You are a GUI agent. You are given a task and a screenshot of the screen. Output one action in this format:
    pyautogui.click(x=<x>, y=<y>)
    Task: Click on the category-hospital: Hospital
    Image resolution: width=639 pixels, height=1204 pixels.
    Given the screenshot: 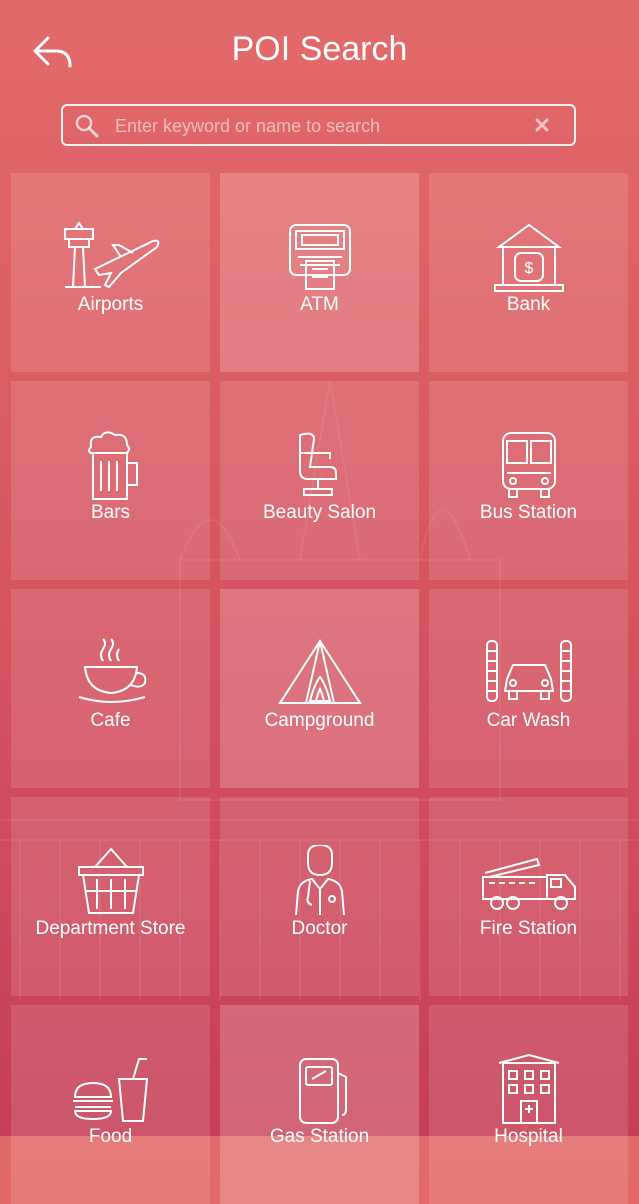 What is the action you would take?
    pyautogui.click(x=528, y=1104)
    